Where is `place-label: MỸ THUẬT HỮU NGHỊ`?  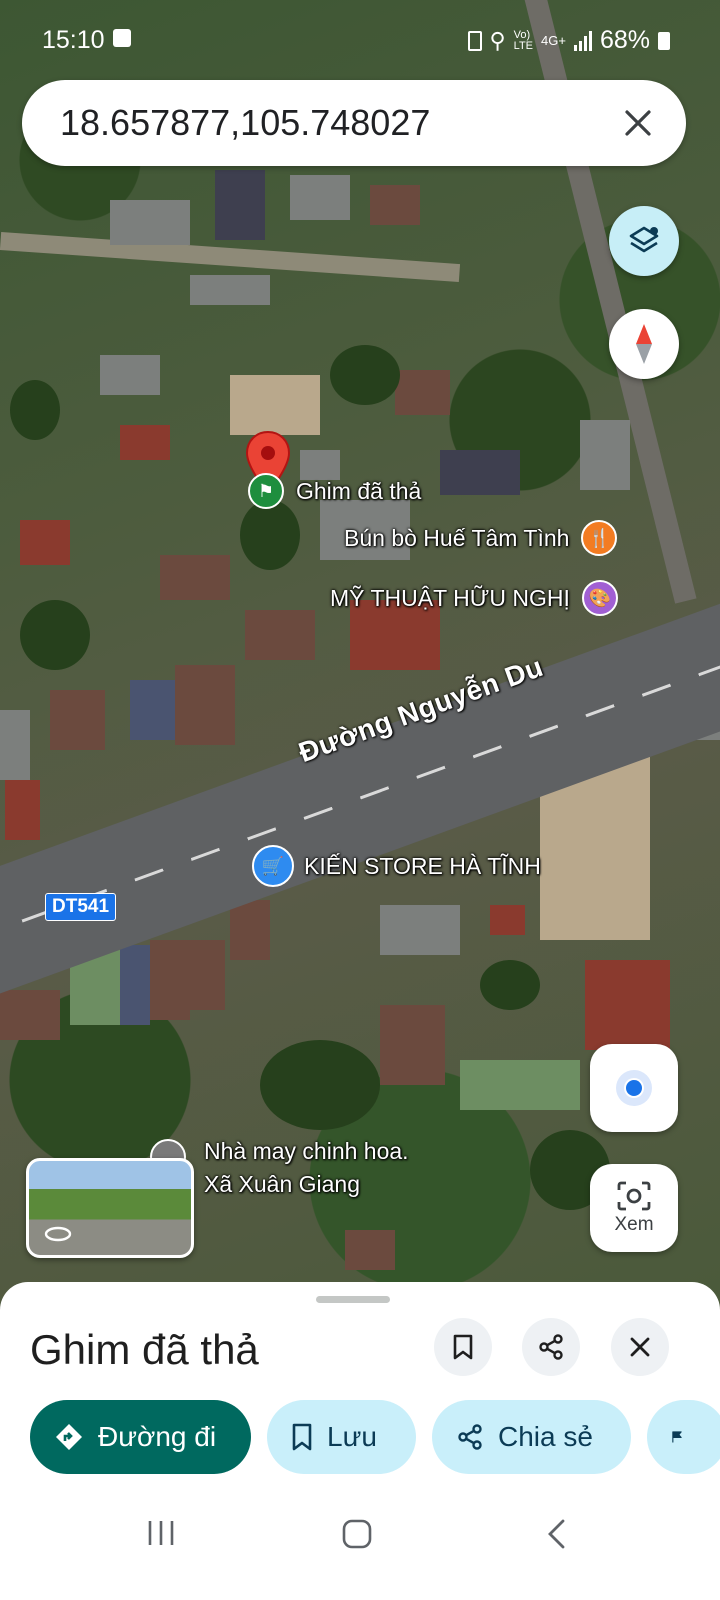 place-label: MỸ THUẬT HỮU NGHỊ is located at coordinates (450, 597).